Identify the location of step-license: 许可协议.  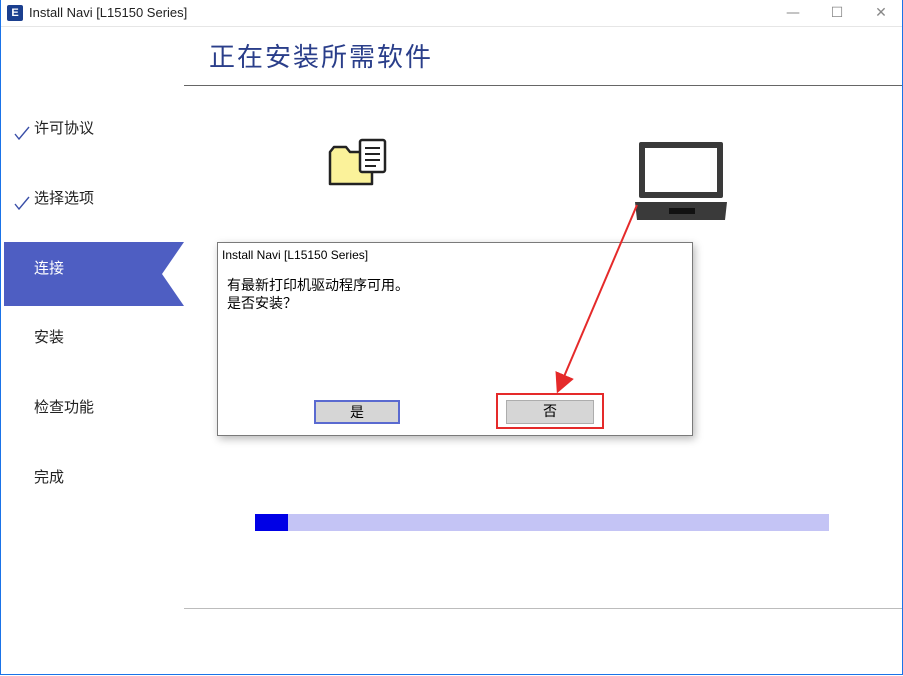
(94, 150).